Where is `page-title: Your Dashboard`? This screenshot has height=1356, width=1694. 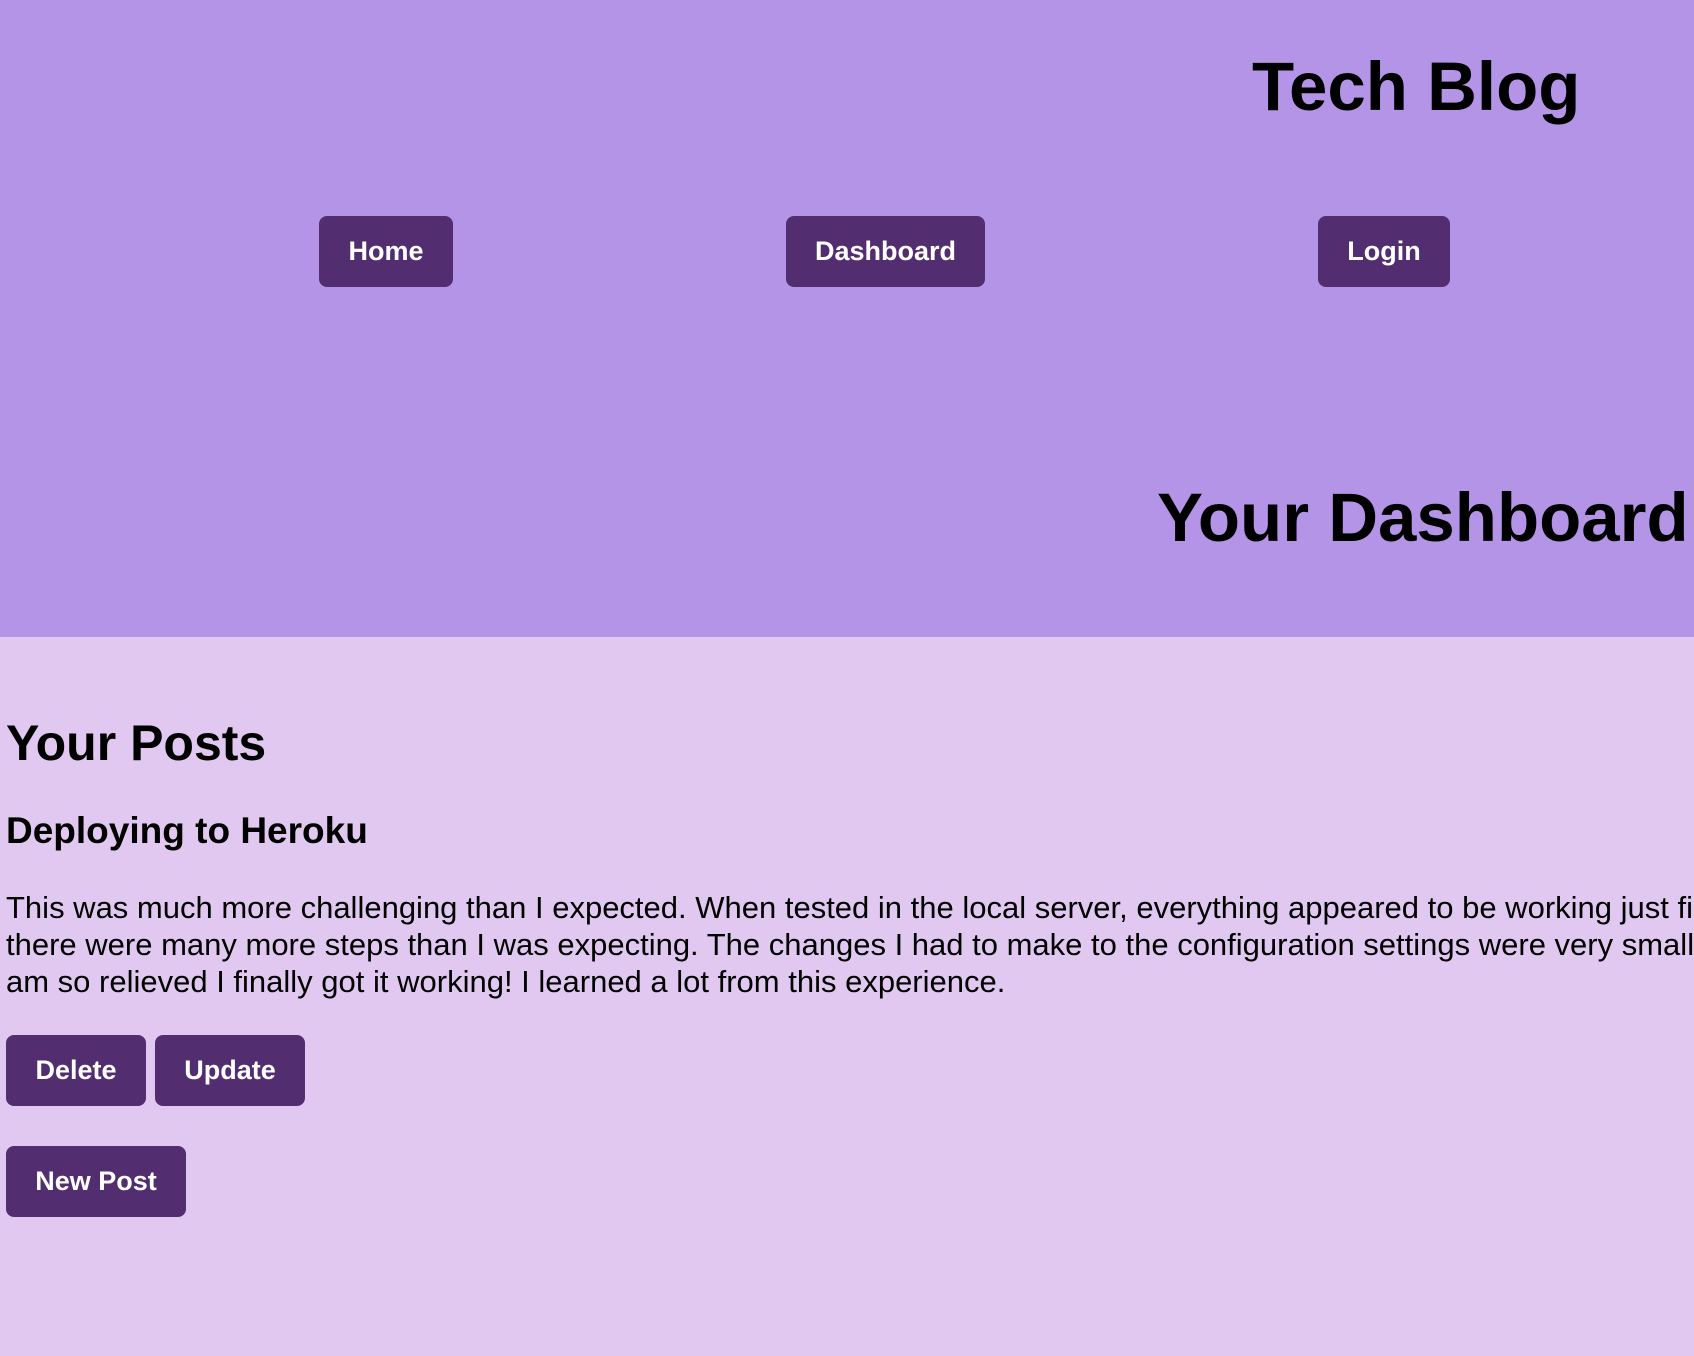 page-title: Your Dashboard is located at coordinates (1423, 517).